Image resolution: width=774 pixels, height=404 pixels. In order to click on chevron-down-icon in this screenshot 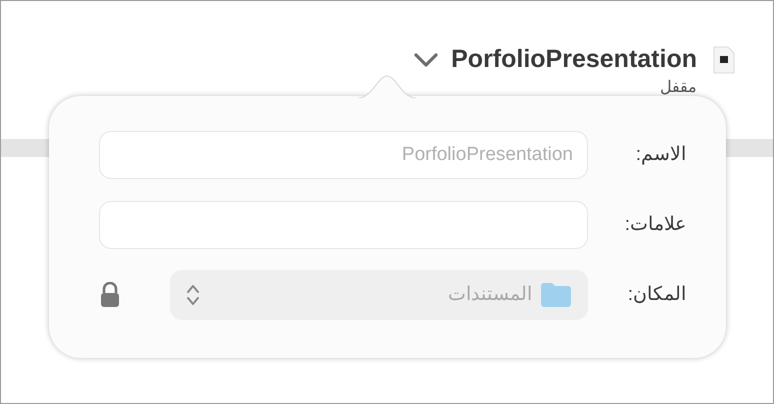, I will do `click(426, 60)`.